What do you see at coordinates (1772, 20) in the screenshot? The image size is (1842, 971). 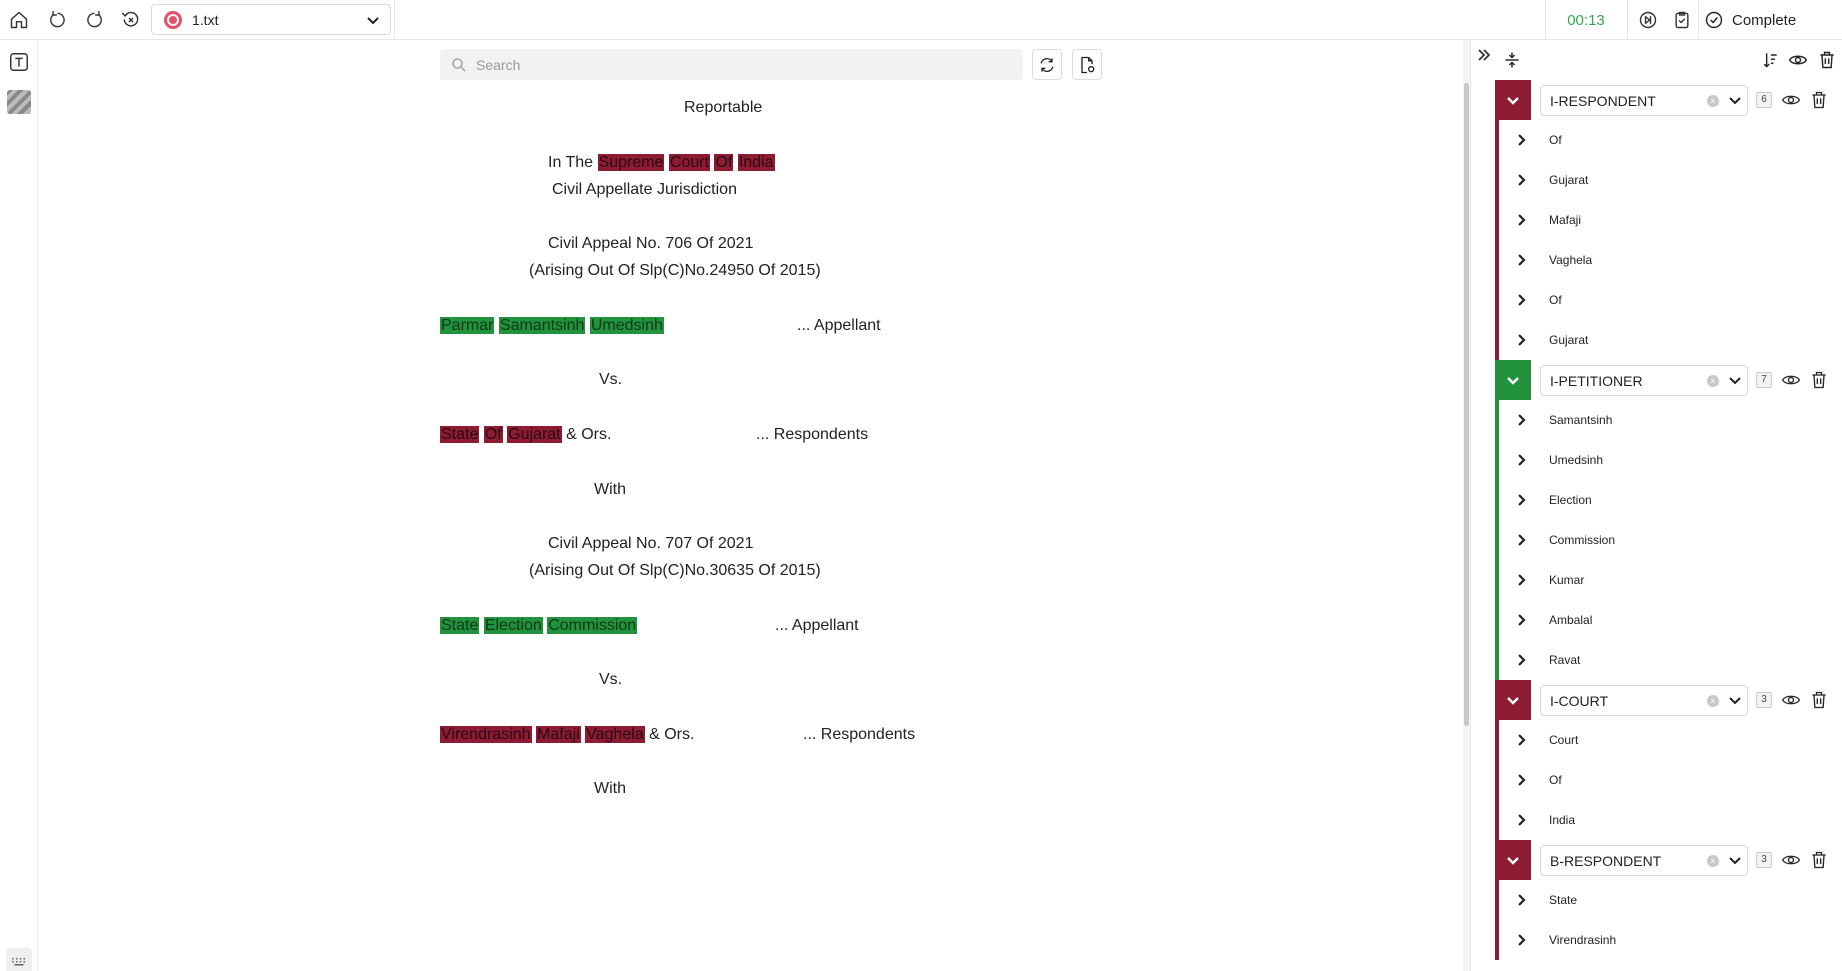 I see `complete-button: Complete` at bounding box center [1772, 20].